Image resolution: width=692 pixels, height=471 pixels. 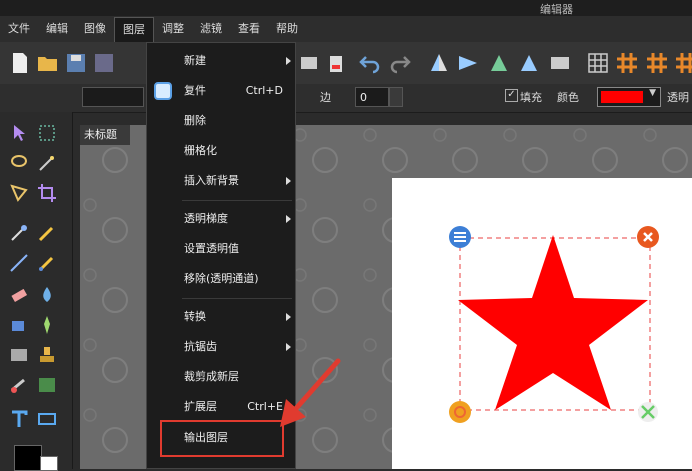 What do you see at coordinates (249, 29) in the screenshot?
I see `menu-view: 查看` at bounding box center [249, 29].